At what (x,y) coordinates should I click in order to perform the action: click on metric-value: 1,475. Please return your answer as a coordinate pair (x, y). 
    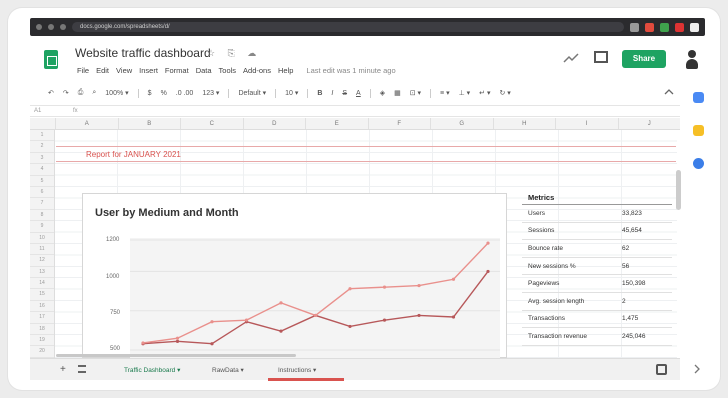
    Looking at the image, I should click on (630, 319).